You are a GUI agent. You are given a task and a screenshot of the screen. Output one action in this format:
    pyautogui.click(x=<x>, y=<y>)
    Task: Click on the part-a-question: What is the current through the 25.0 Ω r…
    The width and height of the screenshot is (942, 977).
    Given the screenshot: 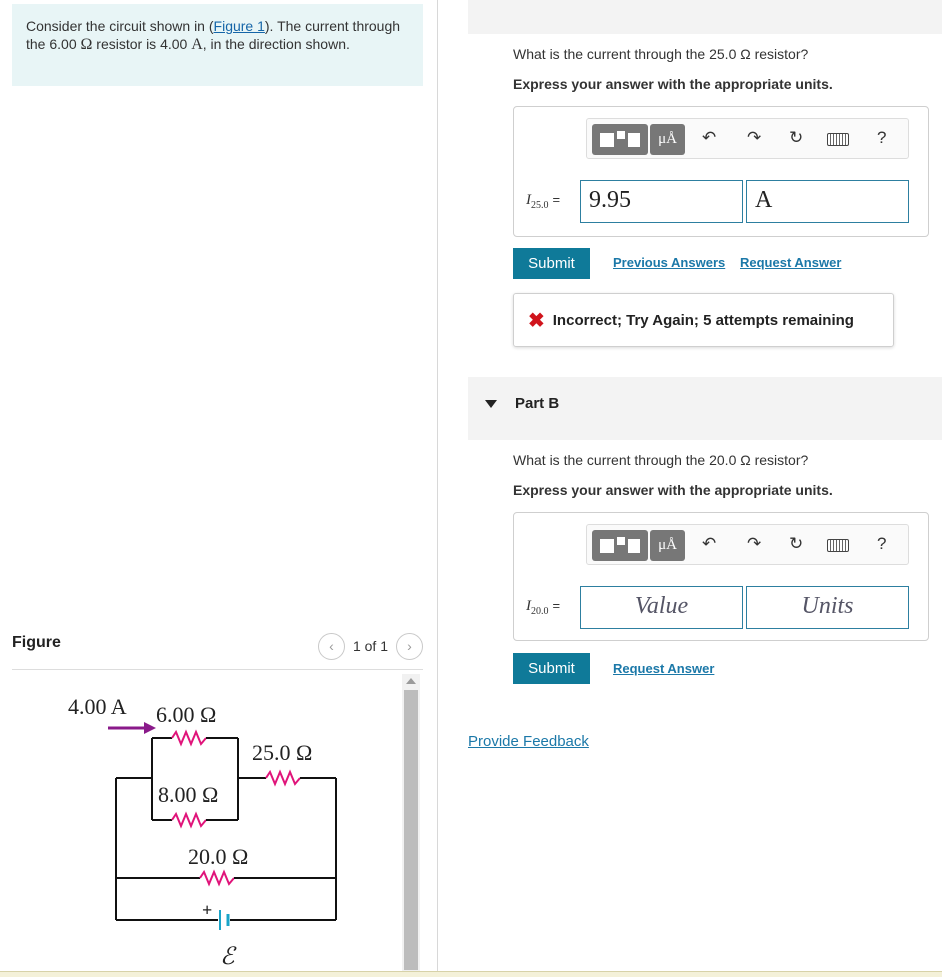 What is the action you would take?
    pyautogui.click(x=661, y=54)
    